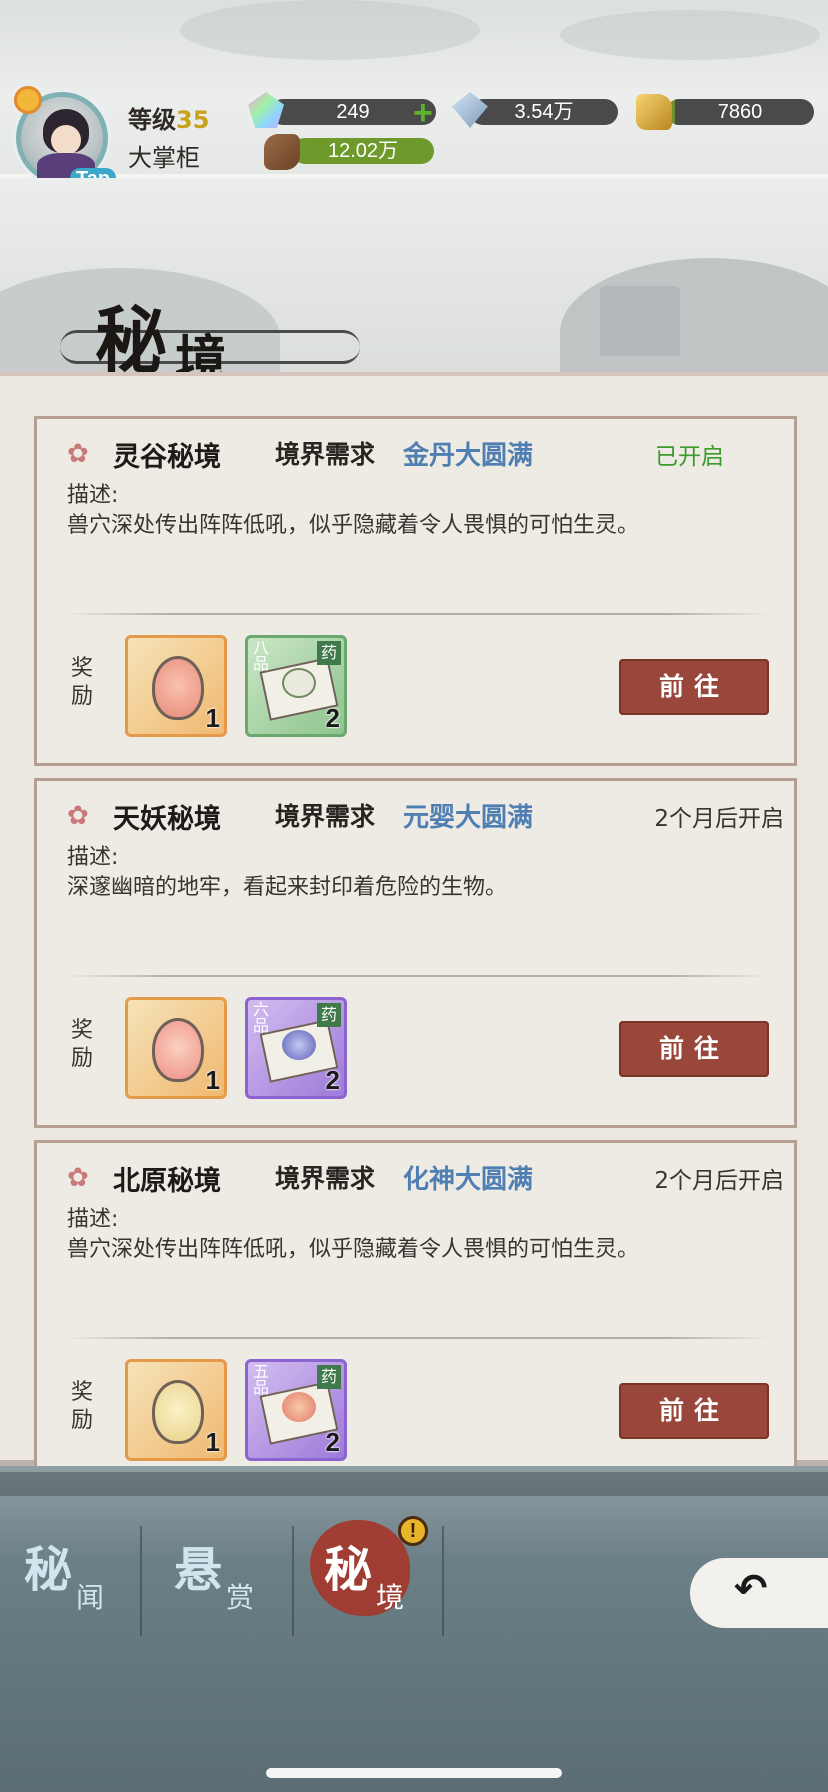  What do you see at coordinates (282, 152) in the screenshot?
I see `wood-log-icon` at bounding box center [282, 152].